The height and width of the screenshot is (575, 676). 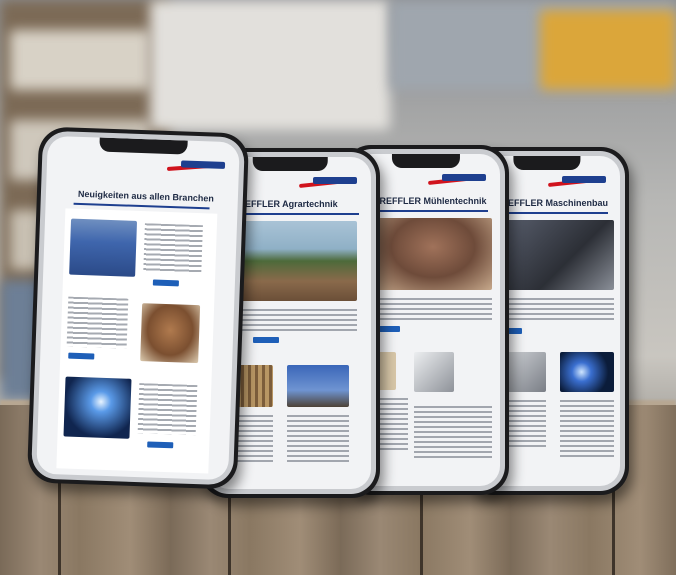 What do you see at coordinates (430, 201) in the screenshot?
I see `newsletter-heading: TREFFLER Mühlentechnik` at bounding box center [430, 201].